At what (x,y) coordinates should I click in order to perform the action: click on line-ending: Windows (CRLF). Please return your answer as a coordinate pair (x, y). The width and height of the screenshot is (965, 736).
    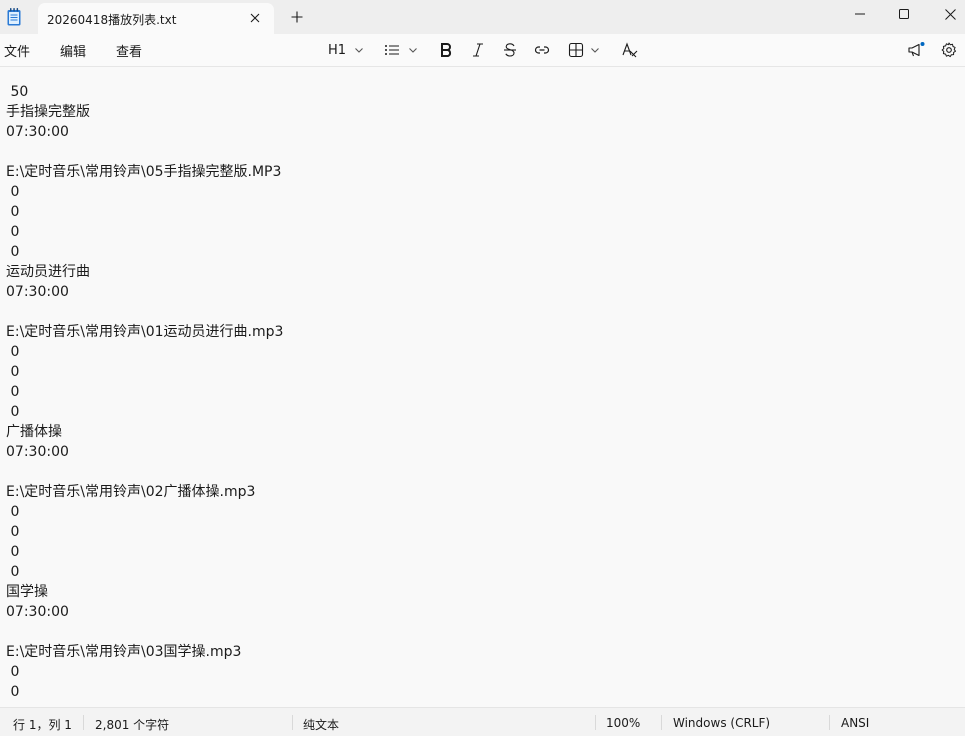
    Looking at the image, I should click on (721, 723).